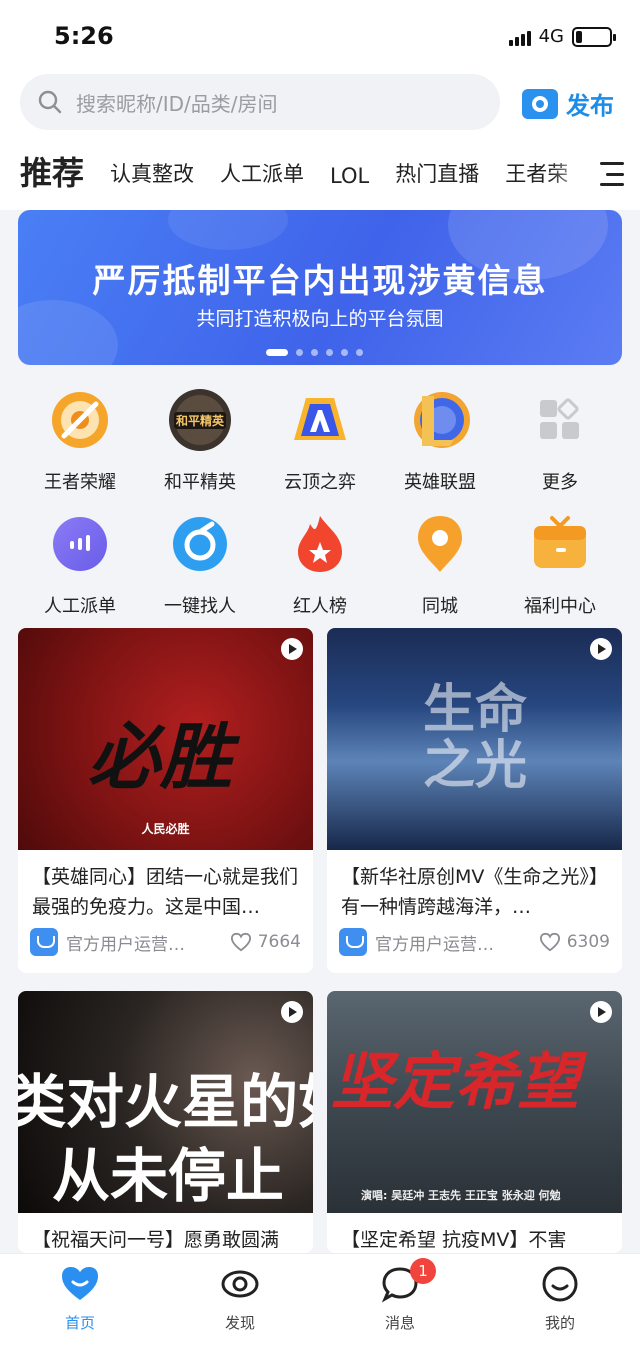 Image resolution: width=640 pixels, height=1353 pixels. Describe the element at coordinates (79, 1323) in the screenshot. I see `nav-label: 首页` at that location.